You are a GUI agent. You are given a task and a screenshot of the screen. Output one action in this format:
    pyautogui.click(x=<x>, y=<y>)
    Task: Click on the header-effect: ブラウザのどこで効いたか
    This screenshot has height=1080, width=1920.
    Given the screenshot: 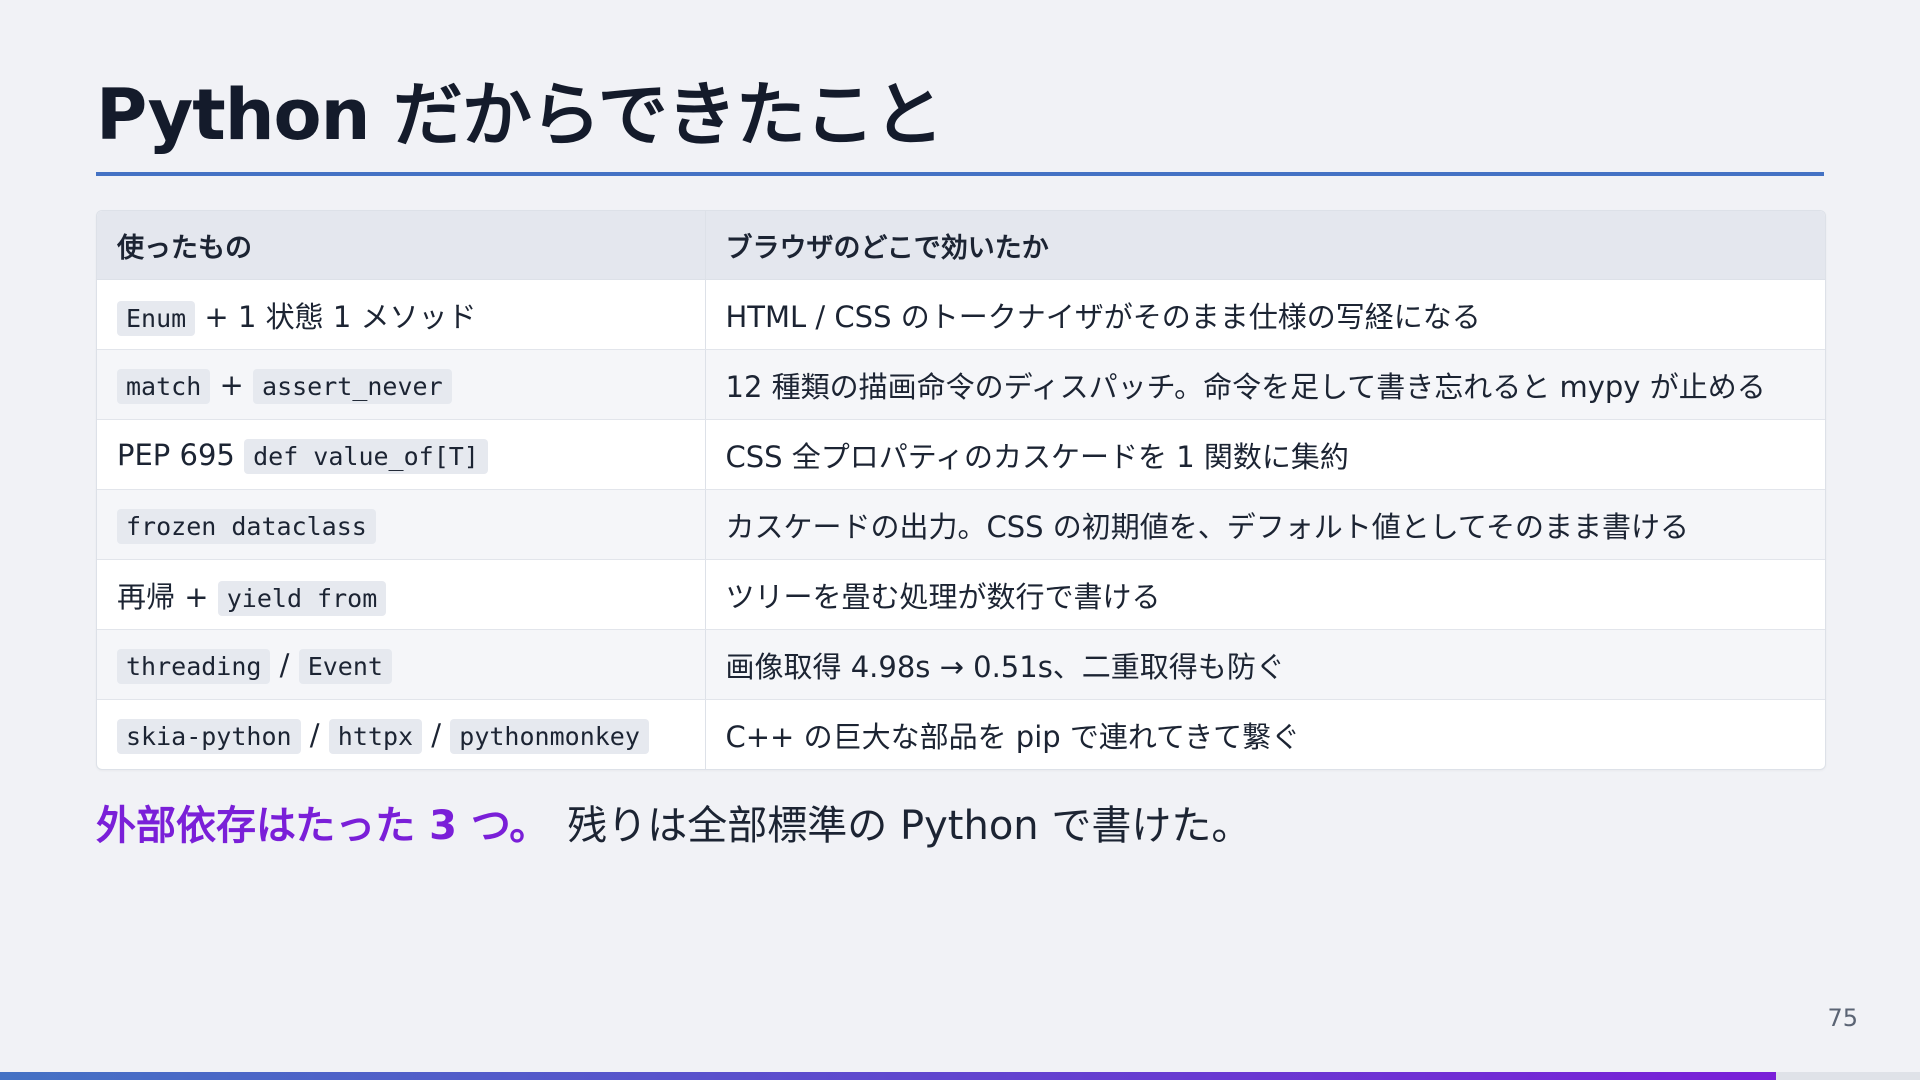 What is the action you would take?
    pyautogui.click(x=1264, y=245)
    